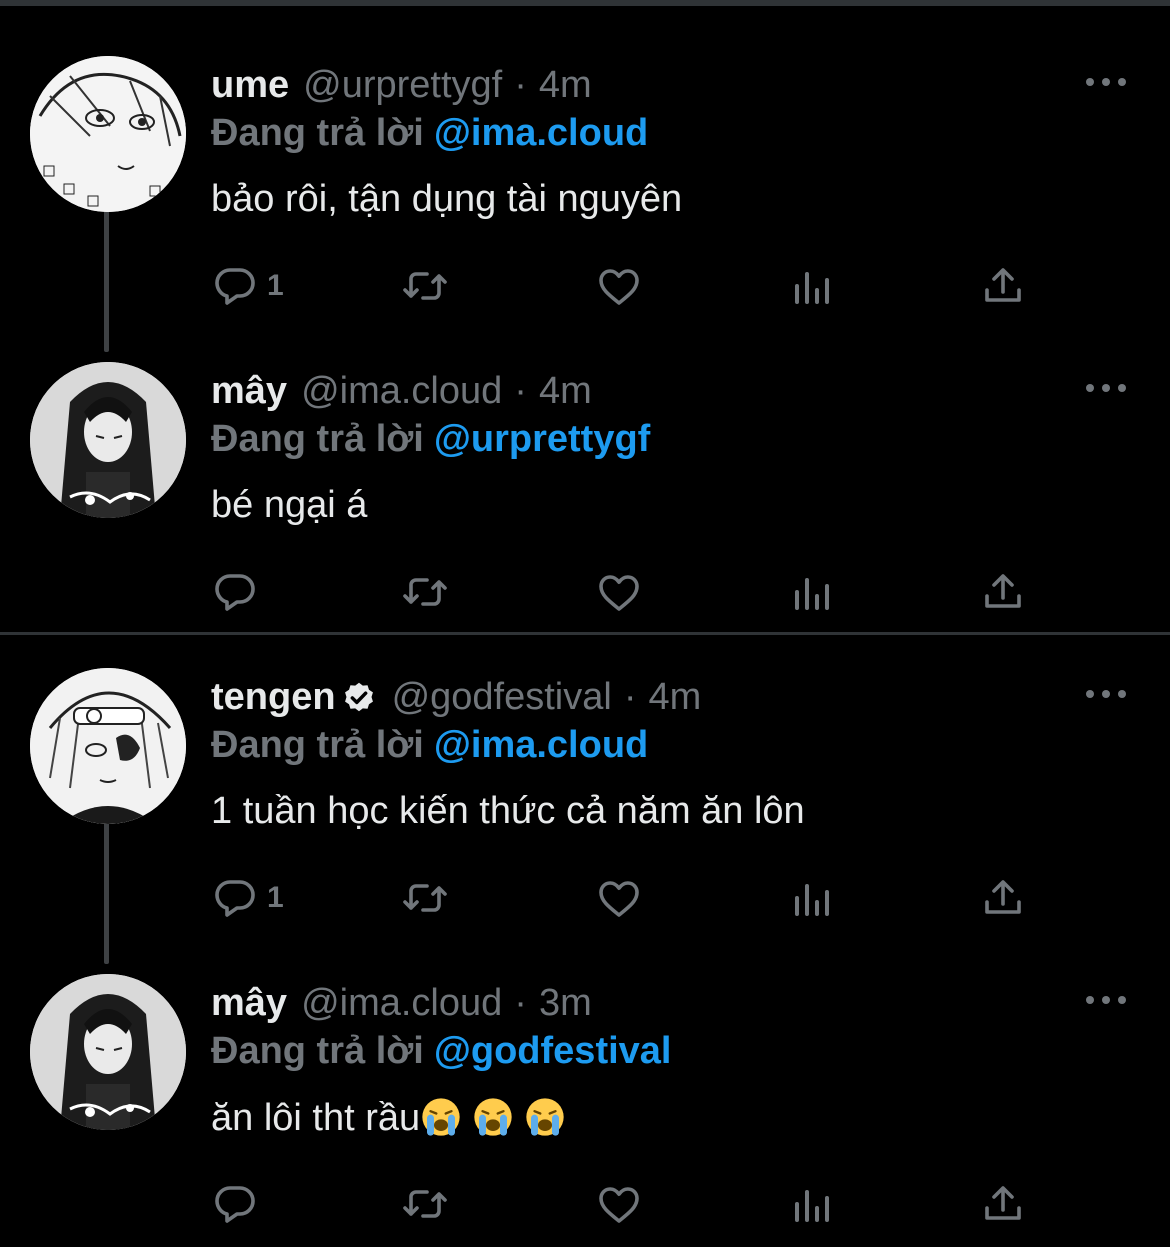 The height and width of the screenshot is (1247, 1170). What do you see at coordinates (542, 439) in the screenshot?
I see `replying-to-handle: @urprettygf` at bounding box center [542, 439].